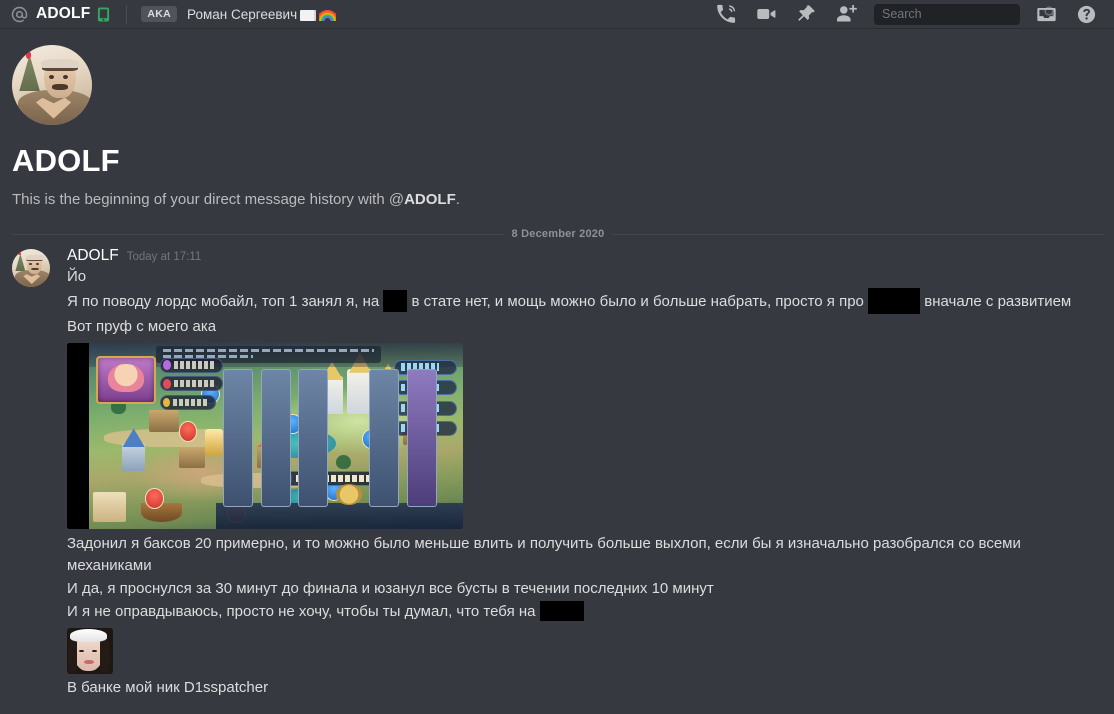 Image resolution: width=1114 pixels, height=714 pixels. What do you see at coordinates (142, 326) in the screenshot?
I see `message-line: Вот пруф с моего ака` at bounding box center [142, 326].